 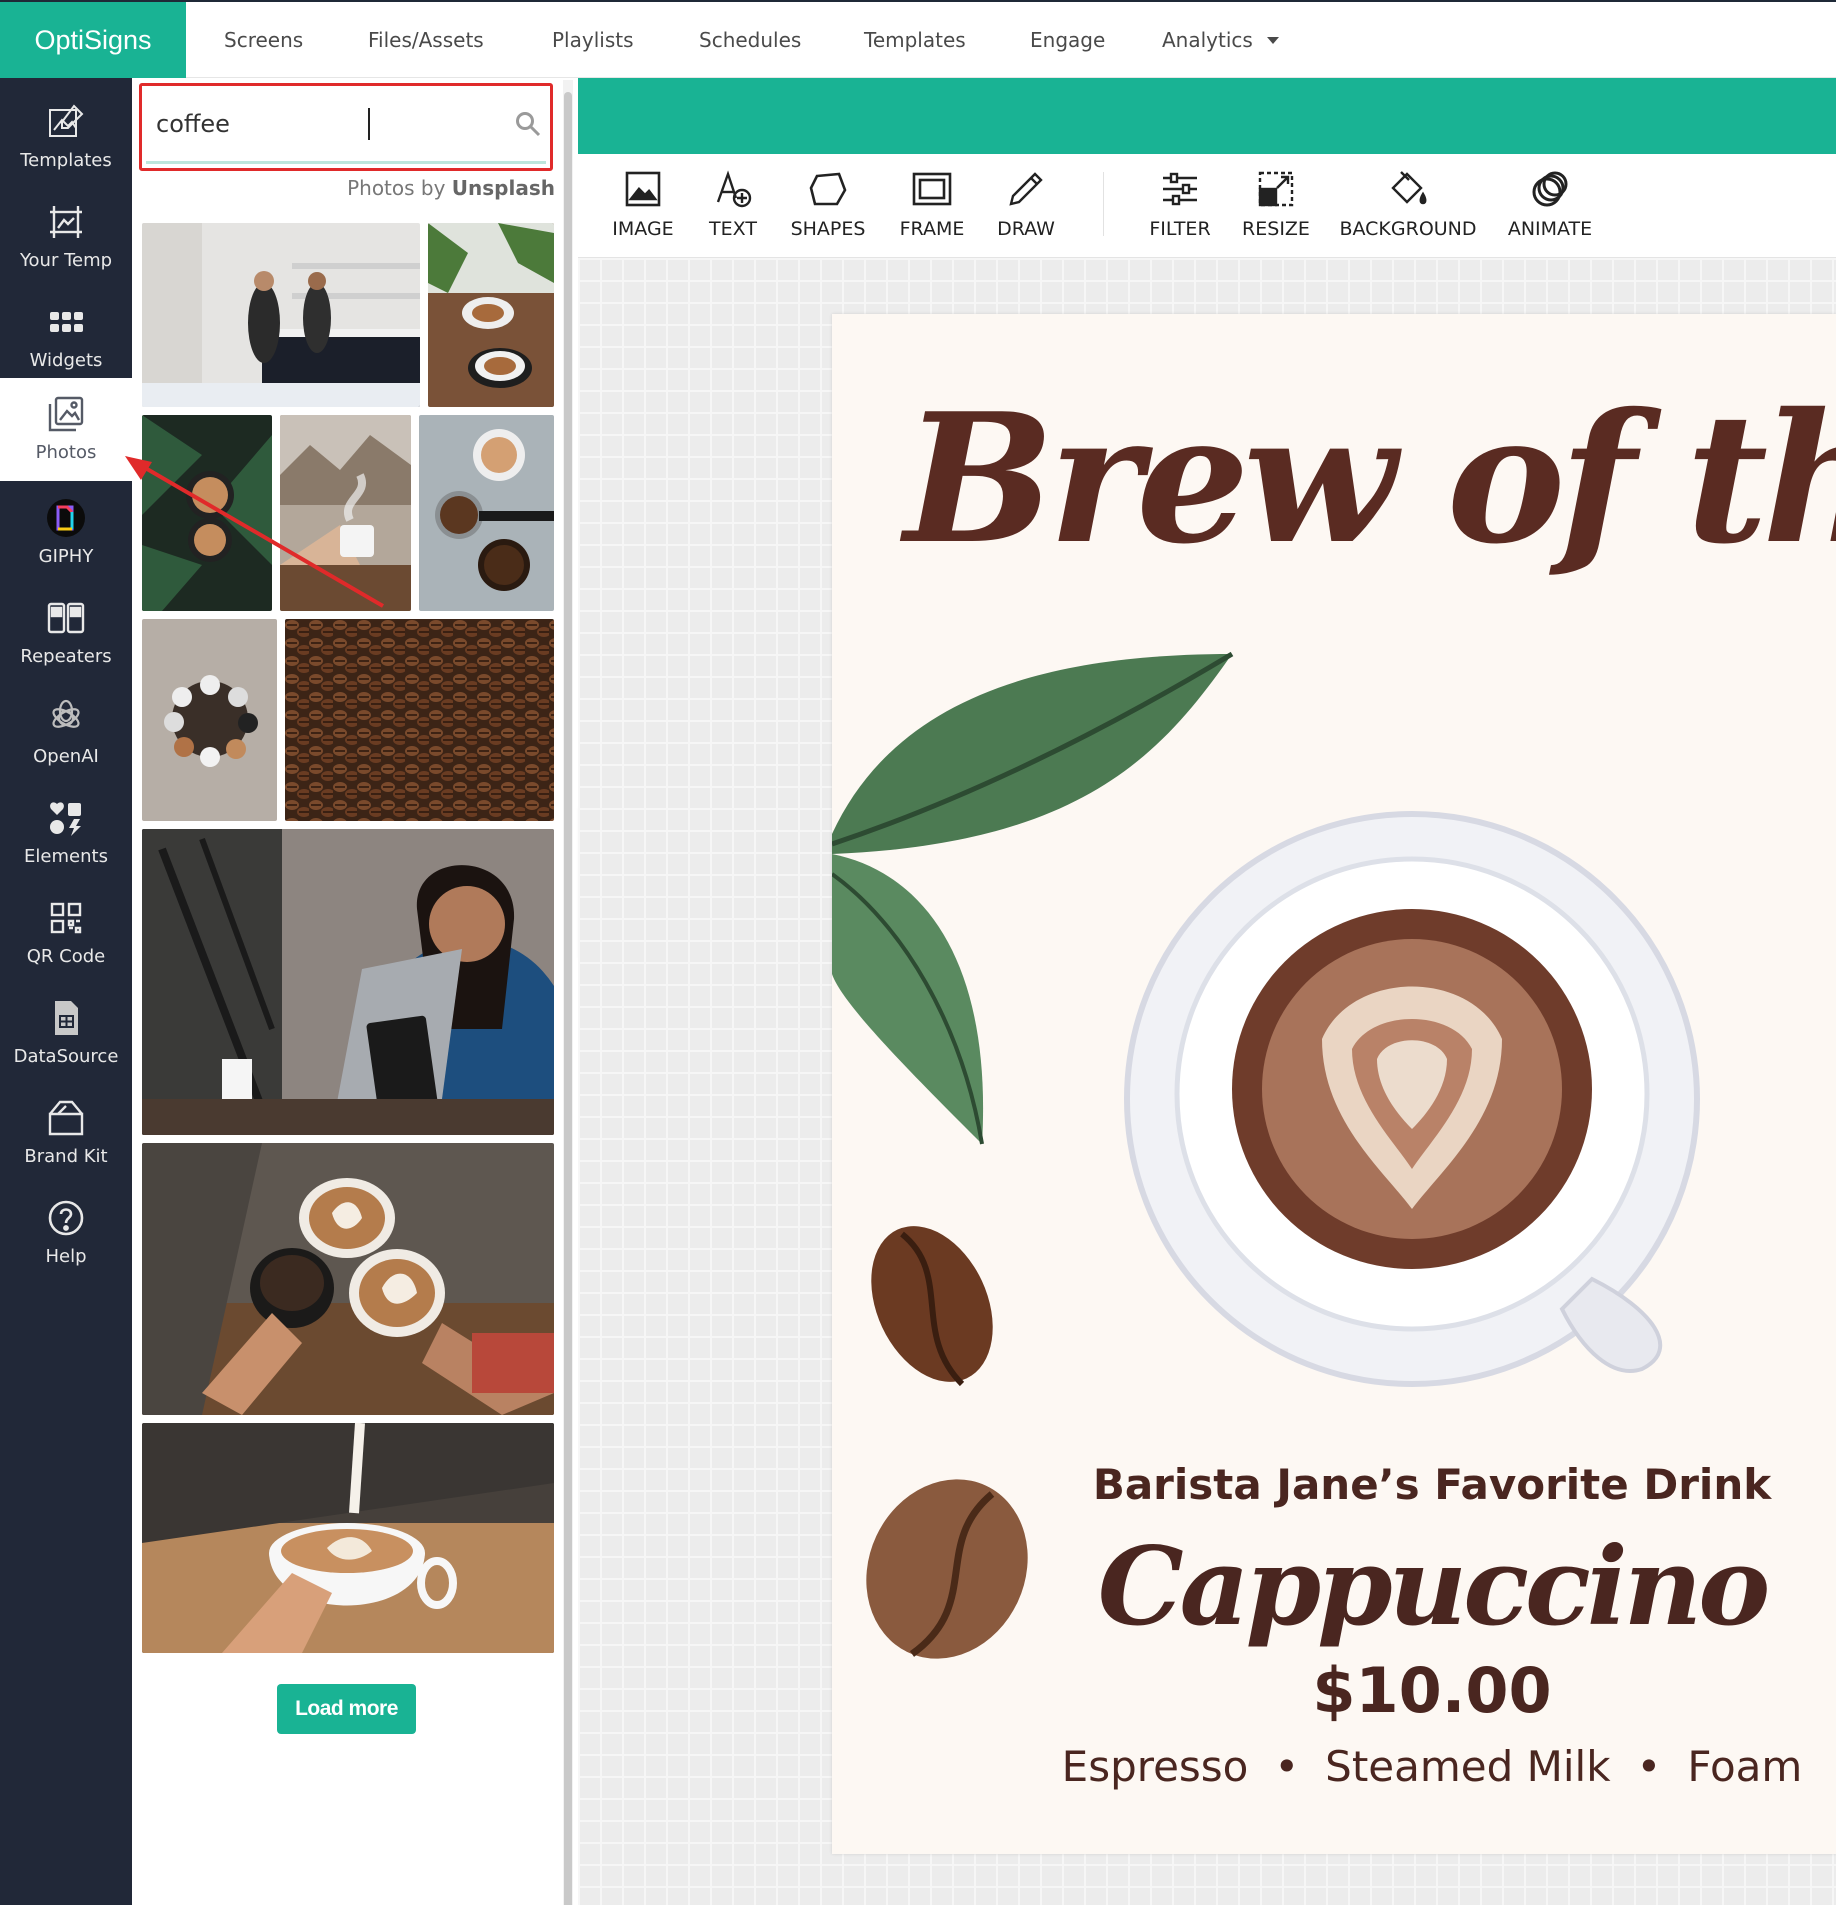 I want to click on sidebar-item-photos: Photos, so click(x=66, y=429).